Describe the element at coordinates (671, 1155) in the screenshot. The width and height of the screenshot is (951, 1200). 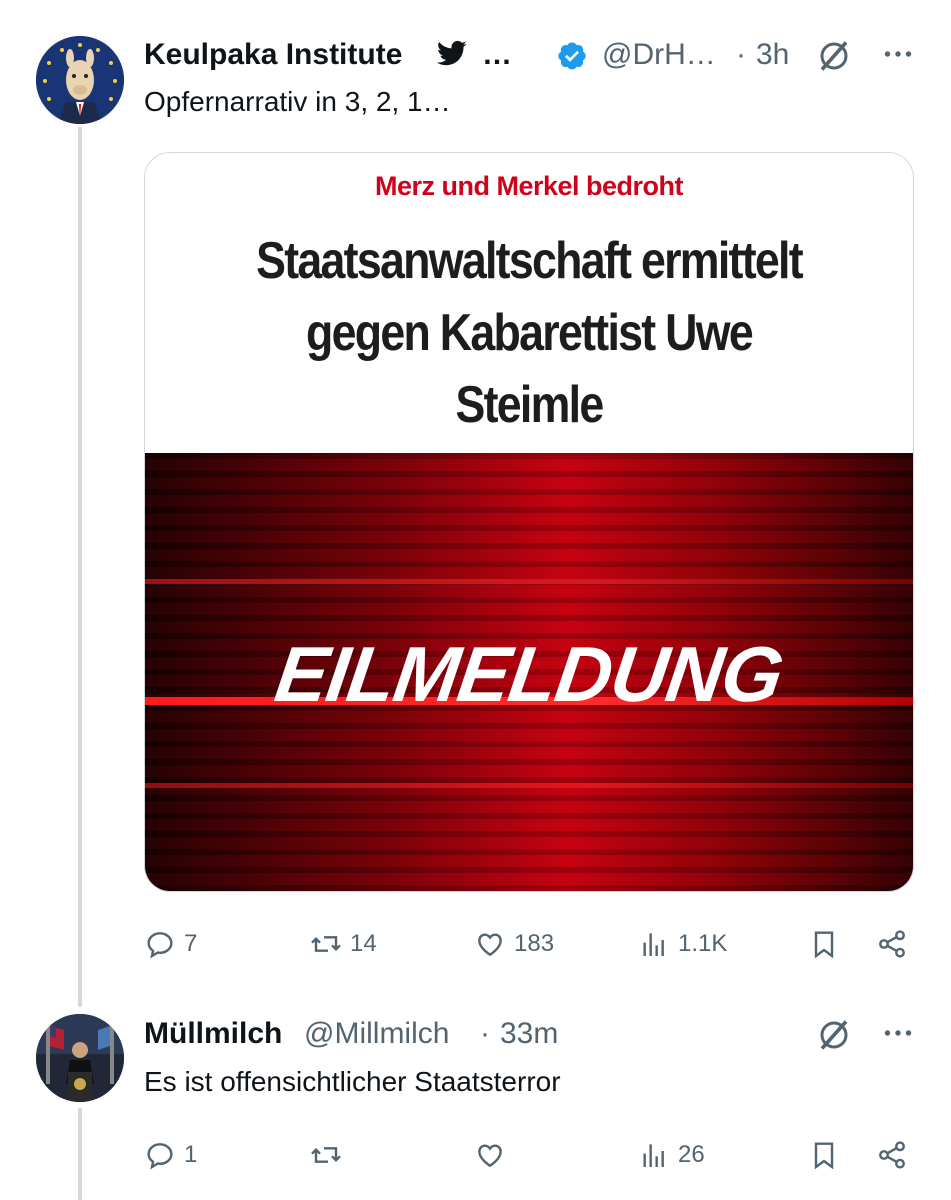
I see `views-button: 26` at that location.